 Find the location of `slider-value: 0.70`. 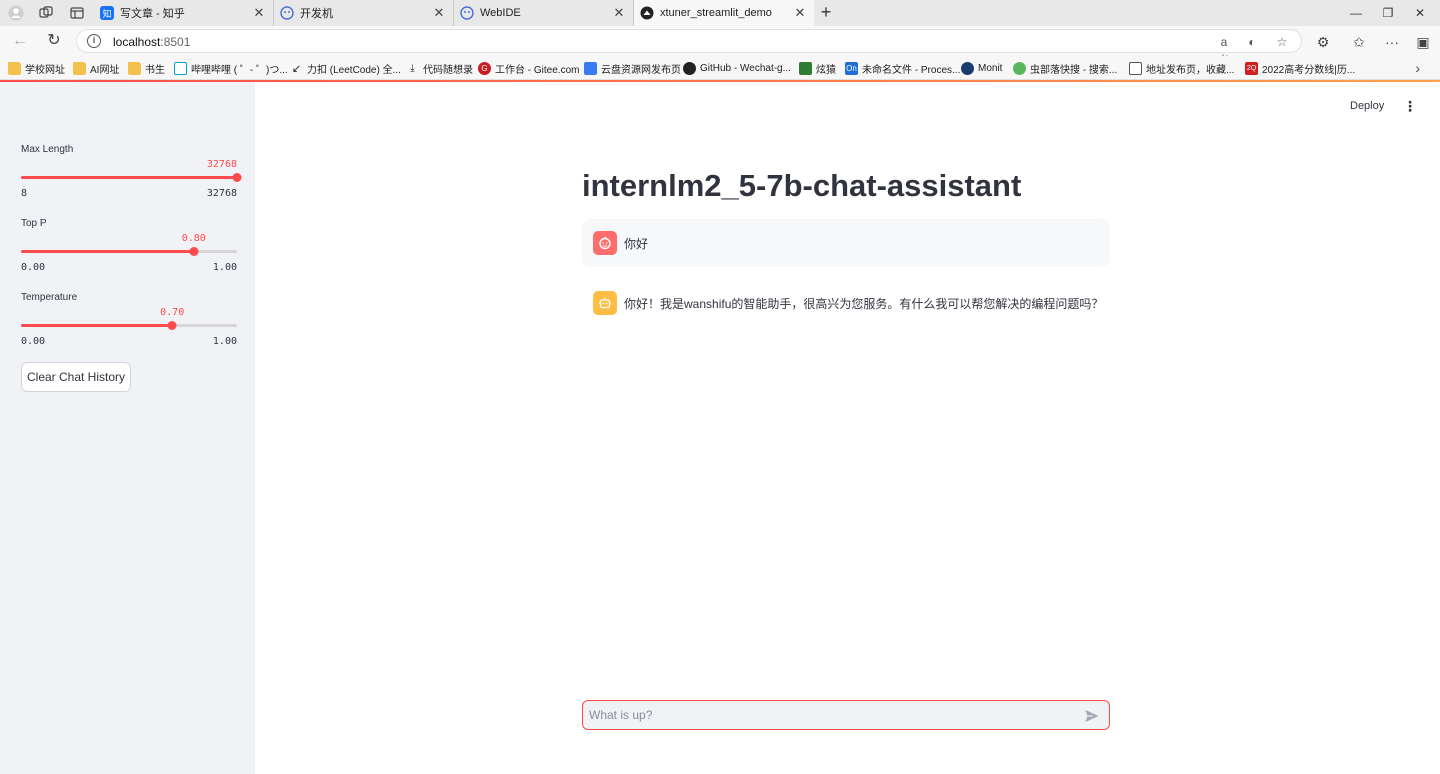

slider-value: 0.70 is located at coordinates (172, 312).